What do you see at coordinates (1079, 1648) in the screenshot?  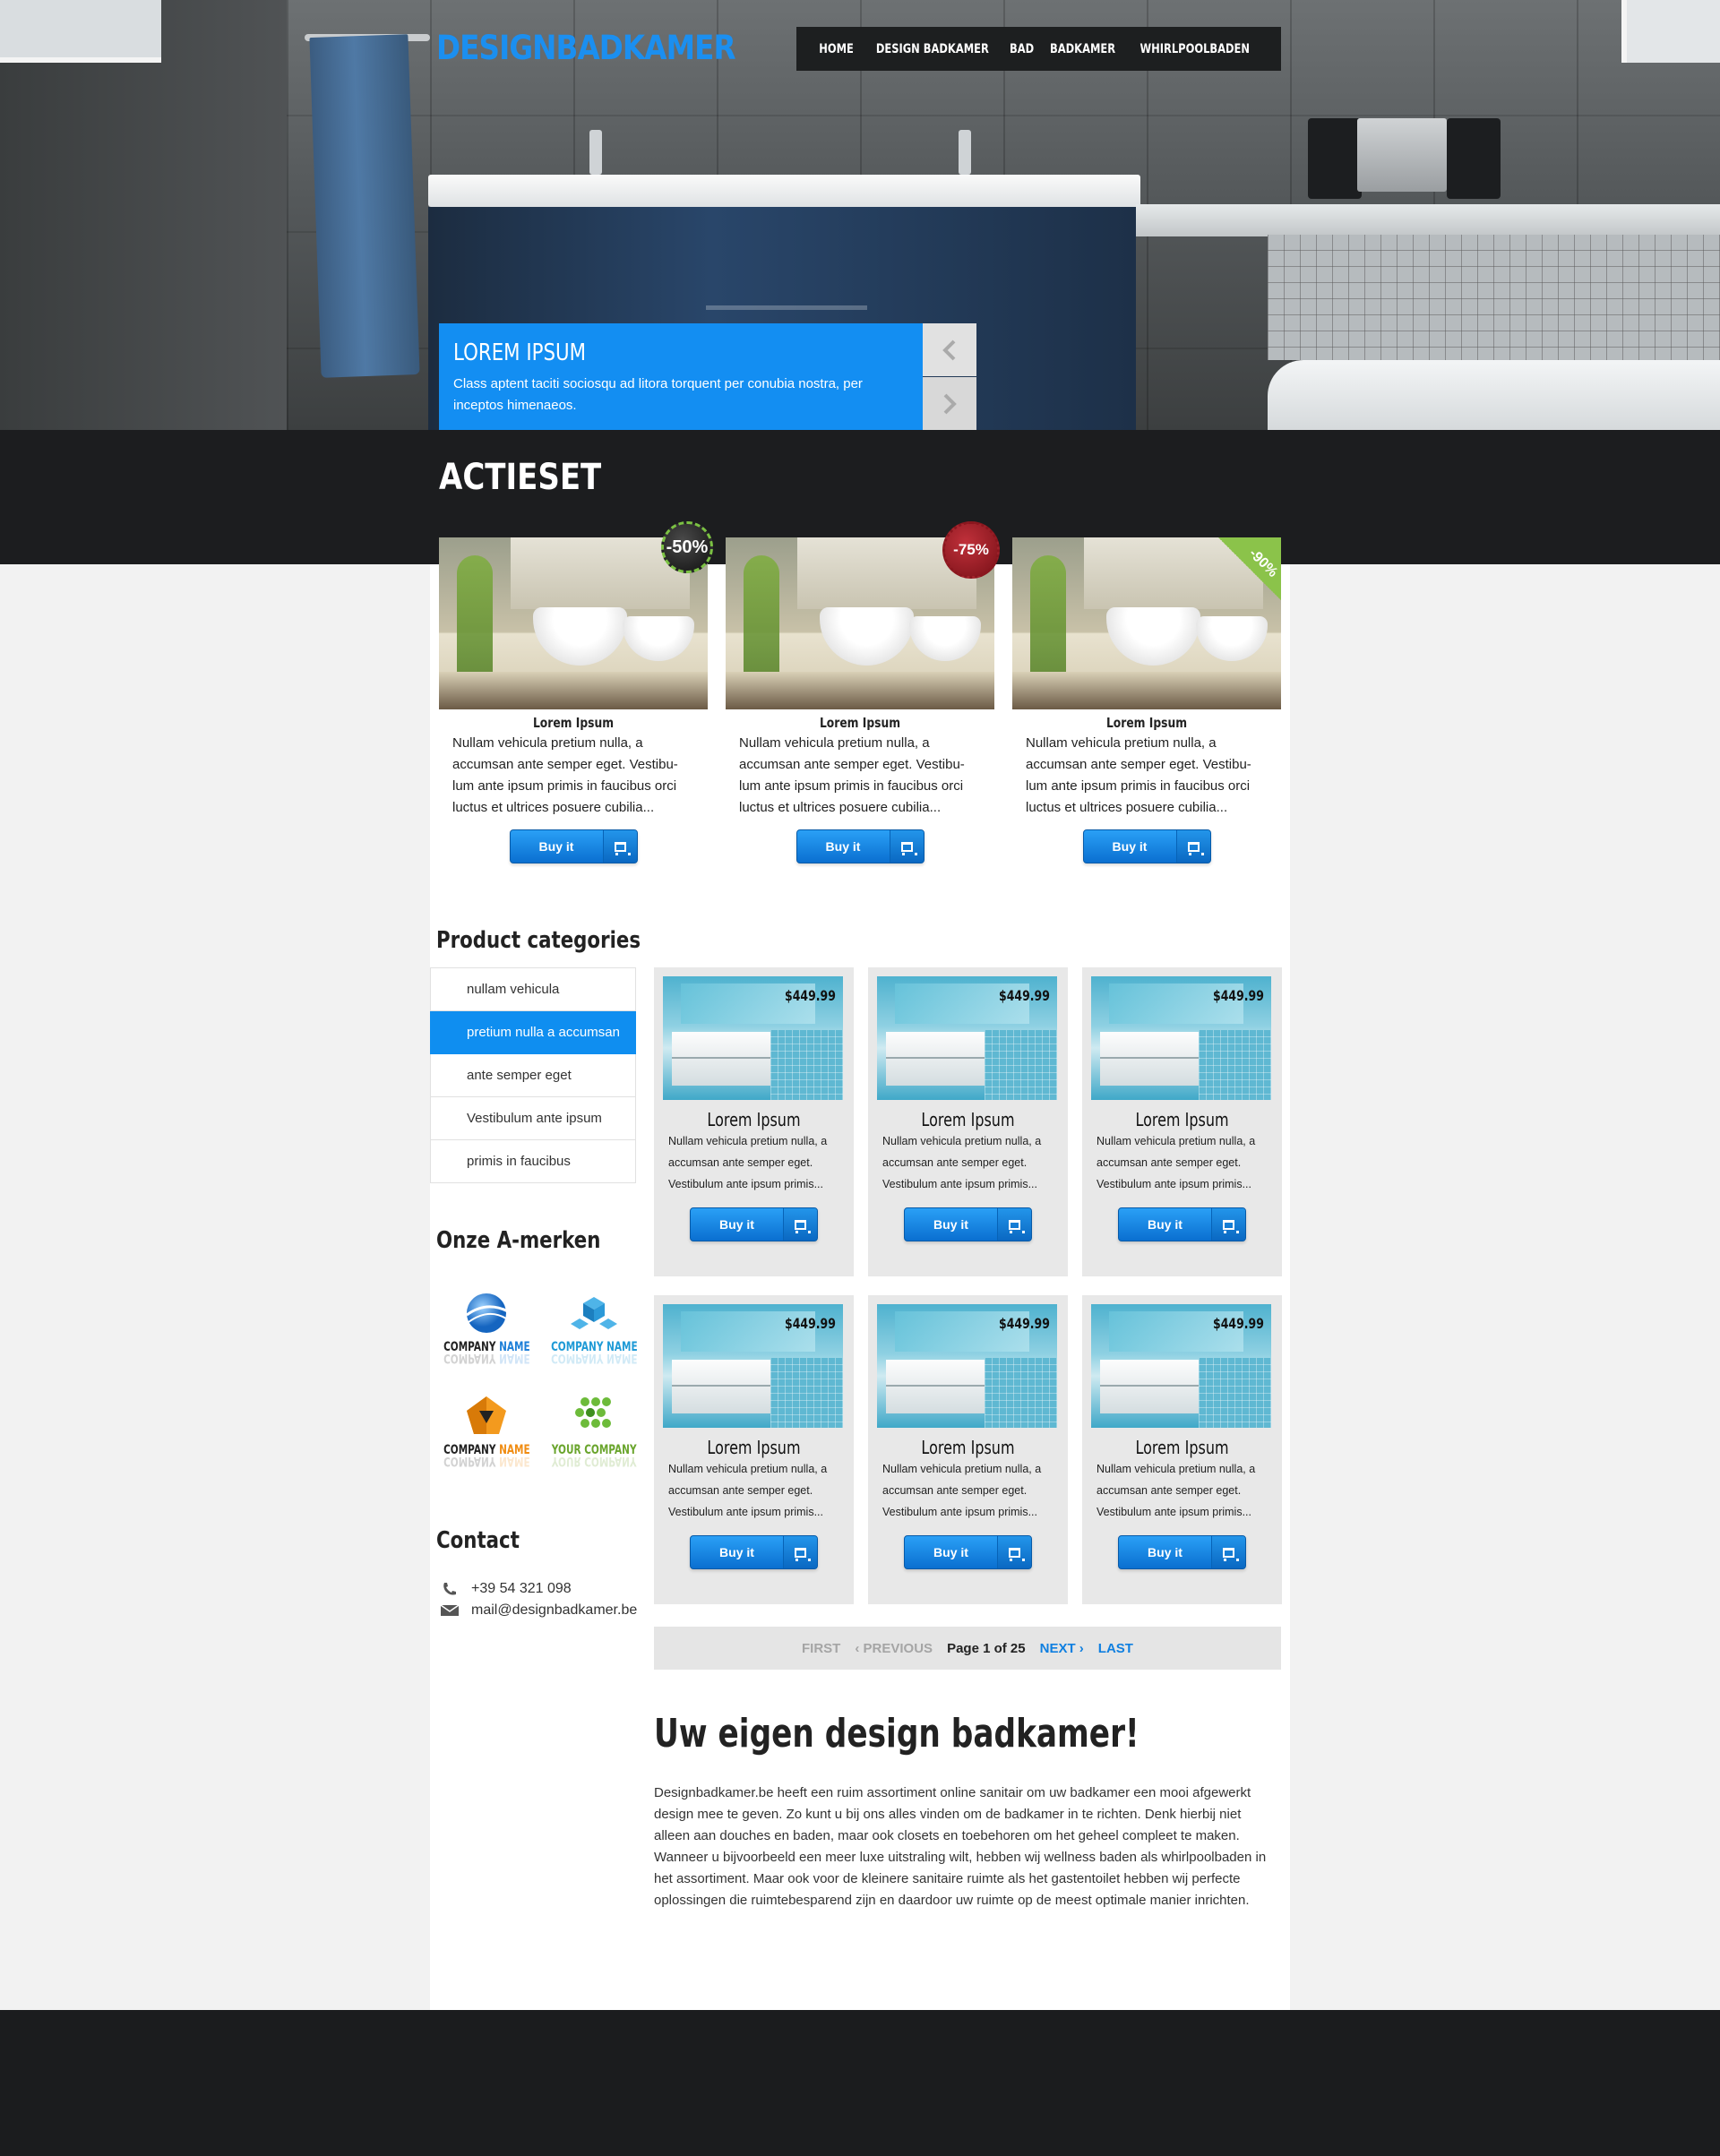 I see `chevron-right-icon: ›` at bounding box center [1079, 1648].